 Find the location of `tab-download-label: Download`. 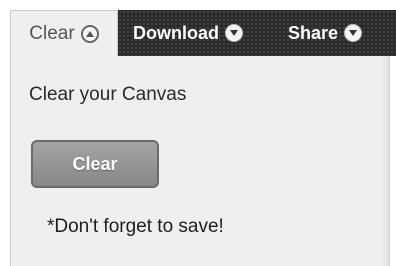

tab-download-label: Download is located at coordinates (176, 32).